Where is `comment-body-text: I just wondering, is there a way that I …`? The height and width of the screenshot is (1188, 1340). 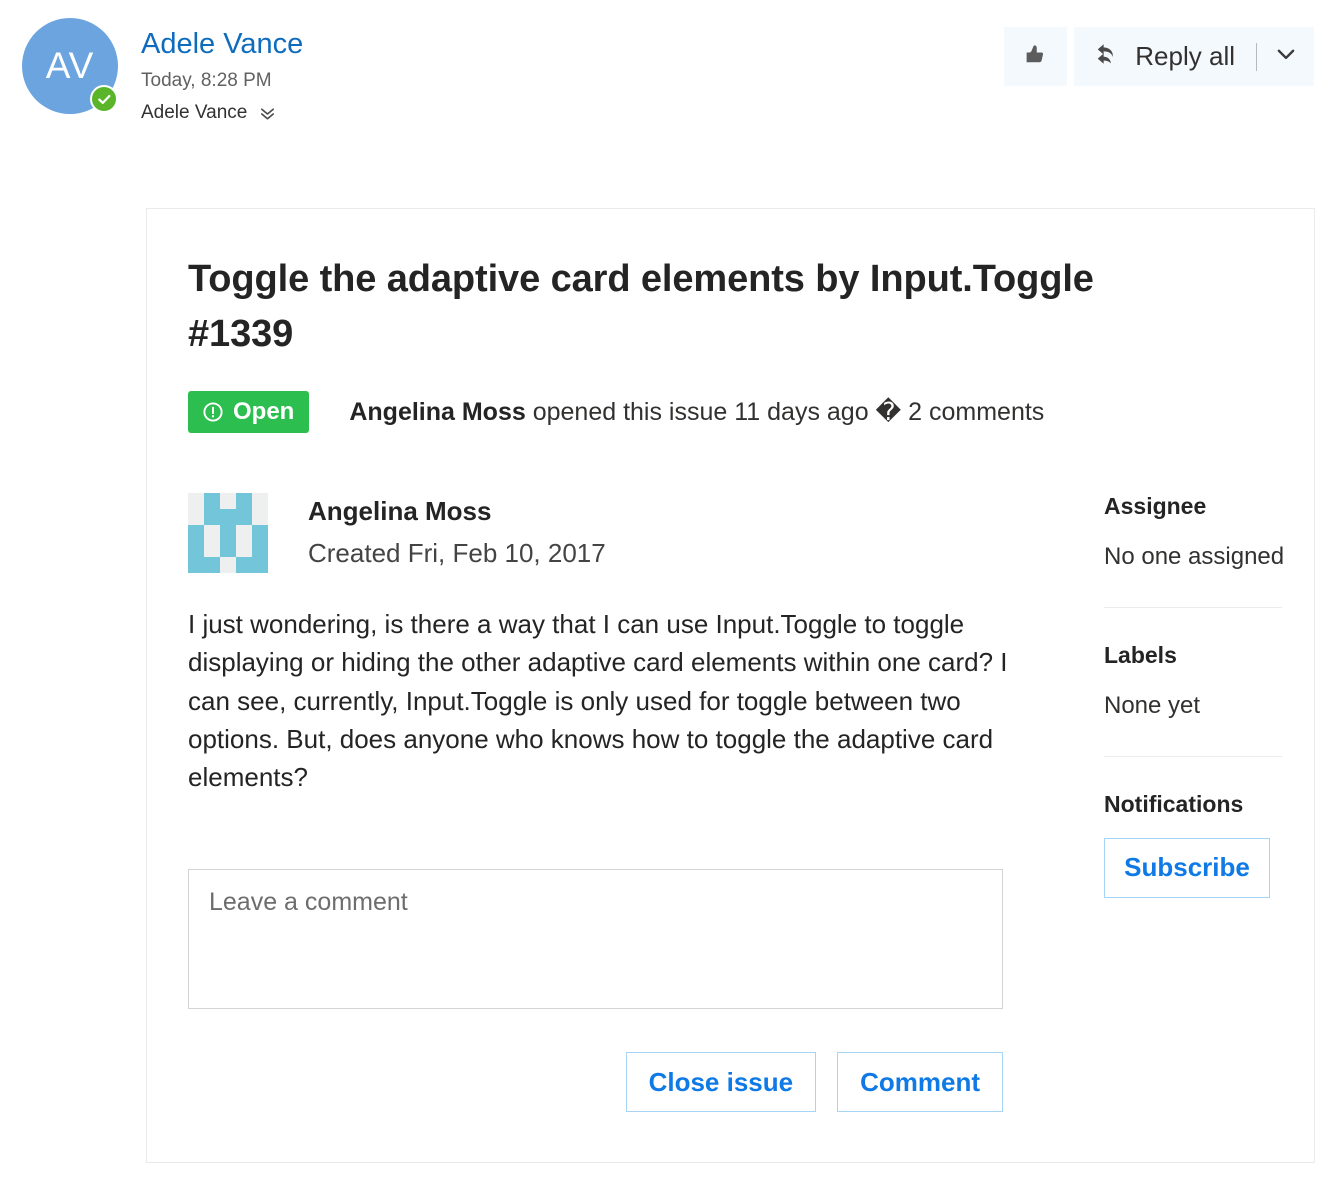
comment-body-text: I just wondering, is there a way that I … is located at coordinates (598, 701).